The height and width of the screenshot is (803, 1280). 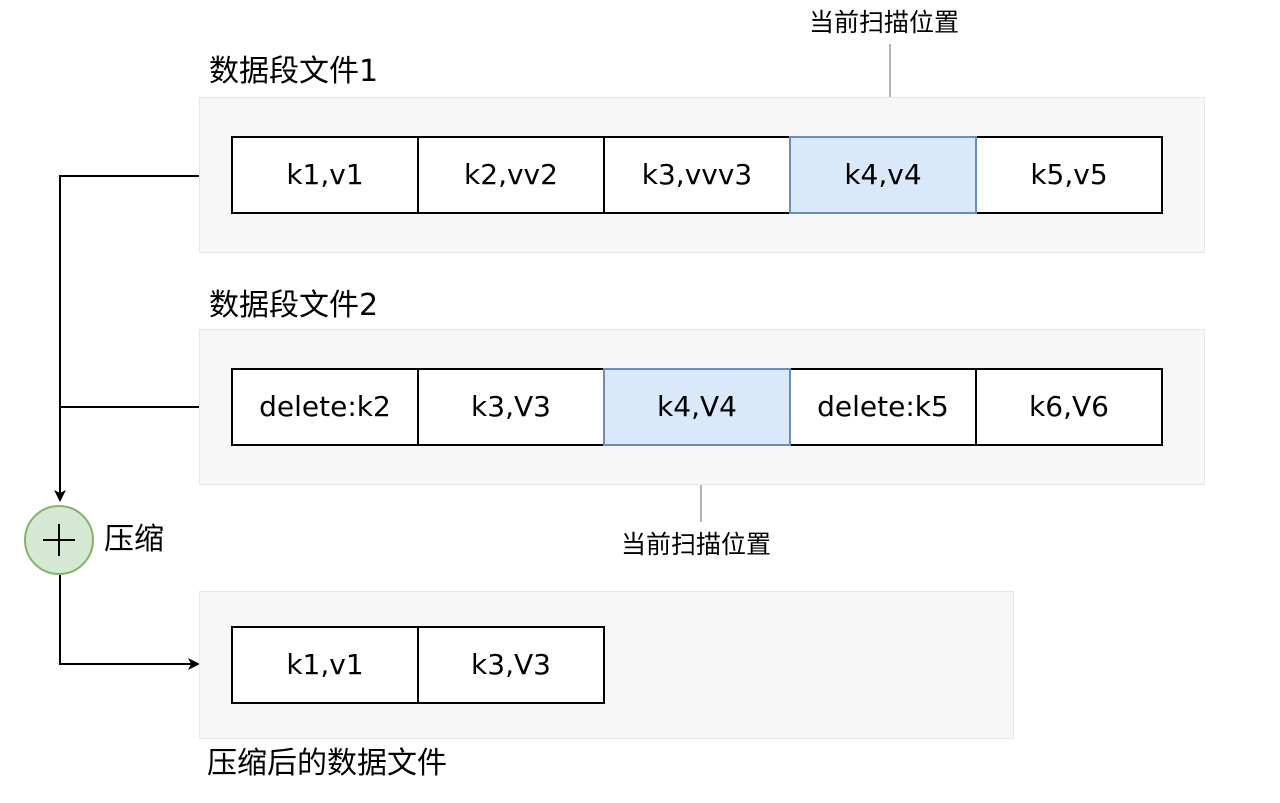 I want to click on file1-record: k5,v5, so click(x=1069, y=175).